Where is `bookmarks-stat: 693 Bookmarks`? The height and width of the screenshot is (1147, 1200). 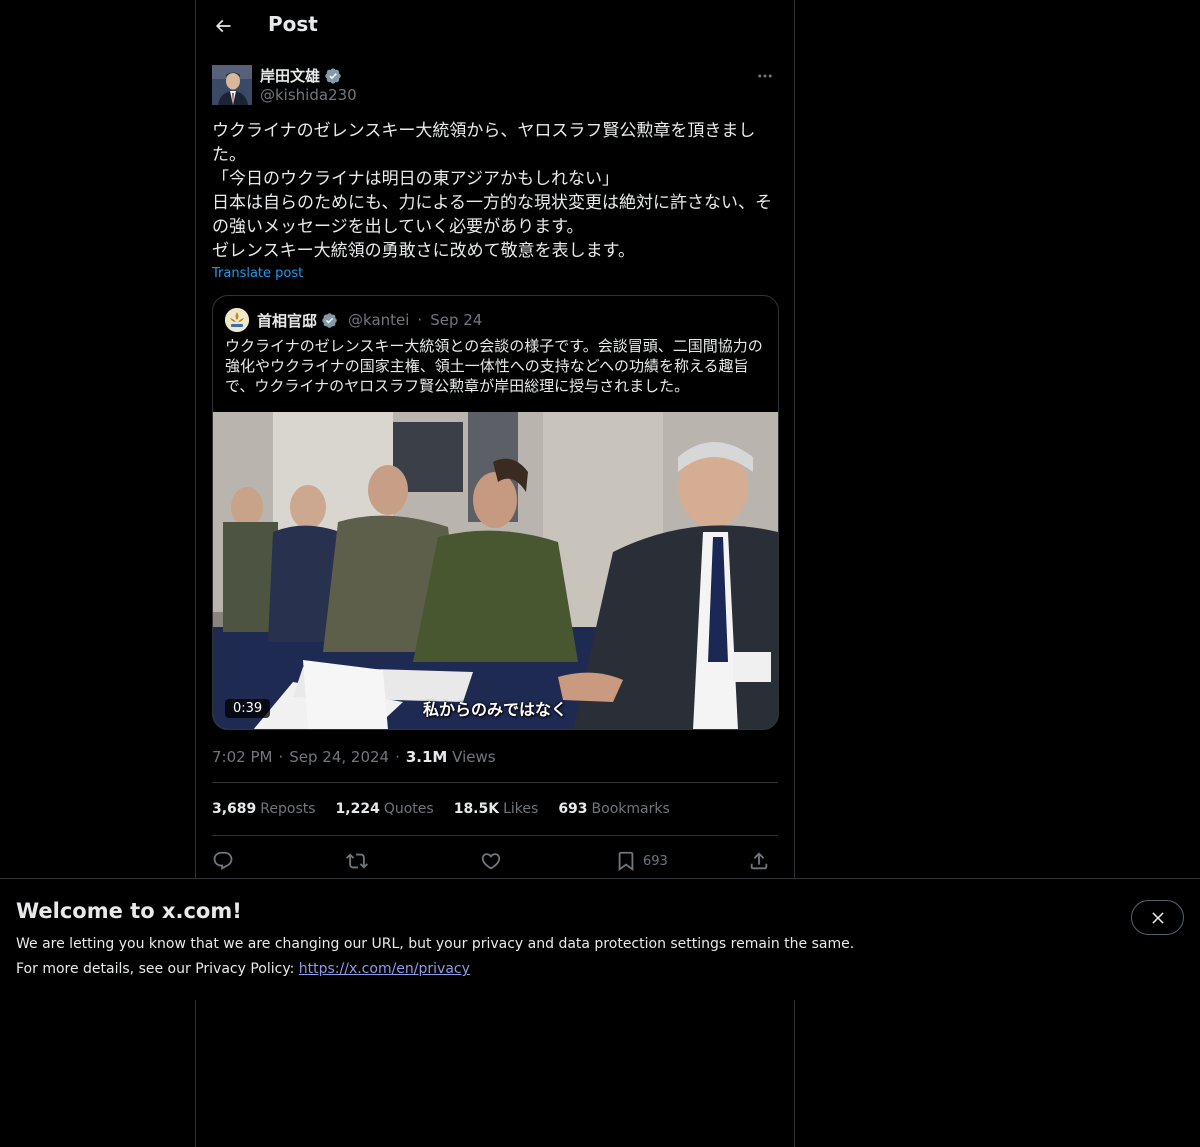 bookmarks-stat: 693 Bookmarks is located at coordinates (613, 809).